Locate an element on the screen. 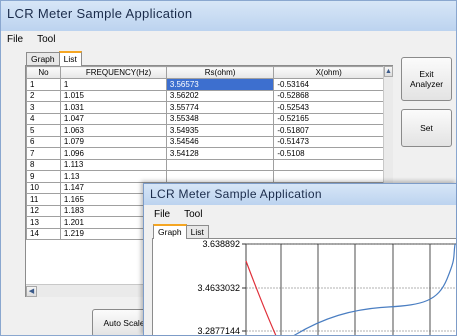 This screenshot has height=336, width=457. graph-menu-tool: Tool is located at coordinates (193, 214).